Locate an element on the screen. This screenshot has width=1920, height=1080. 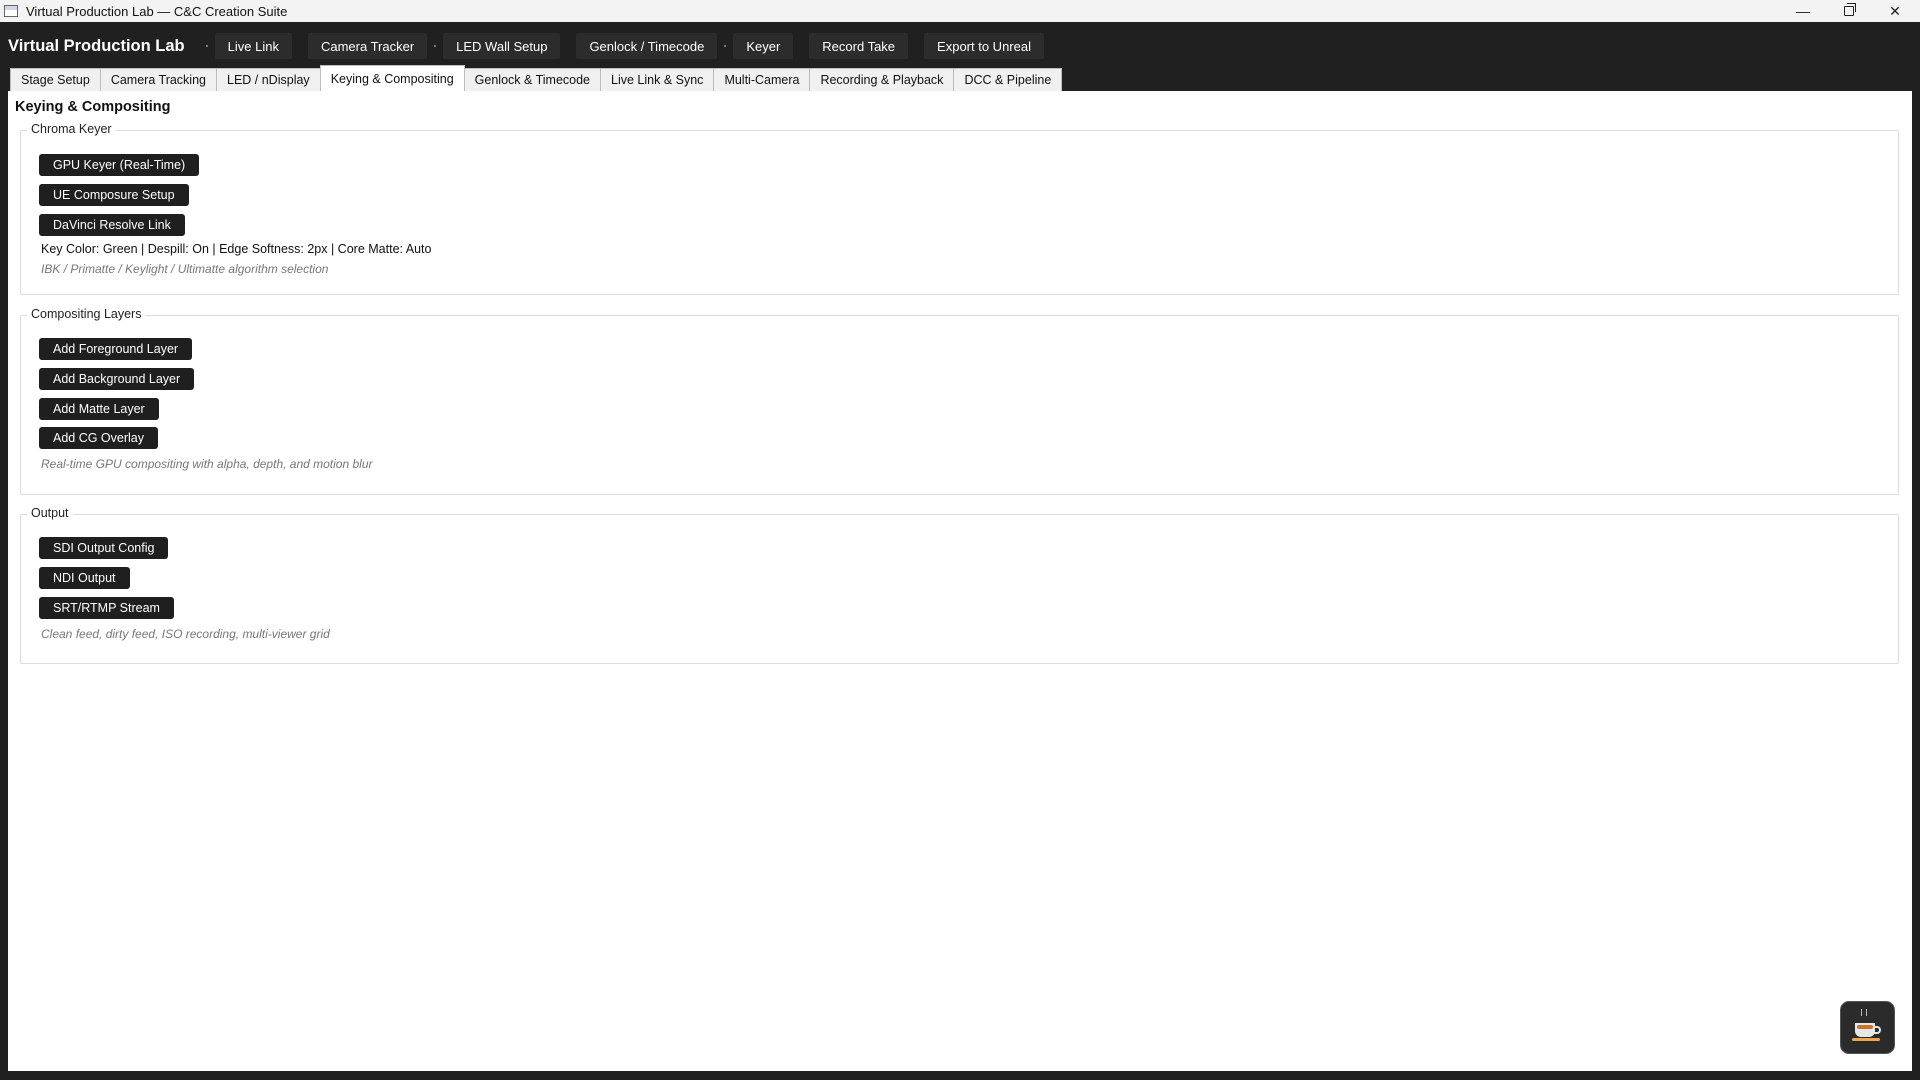
window-bottom-edge is located at coordinates (960, 1075).